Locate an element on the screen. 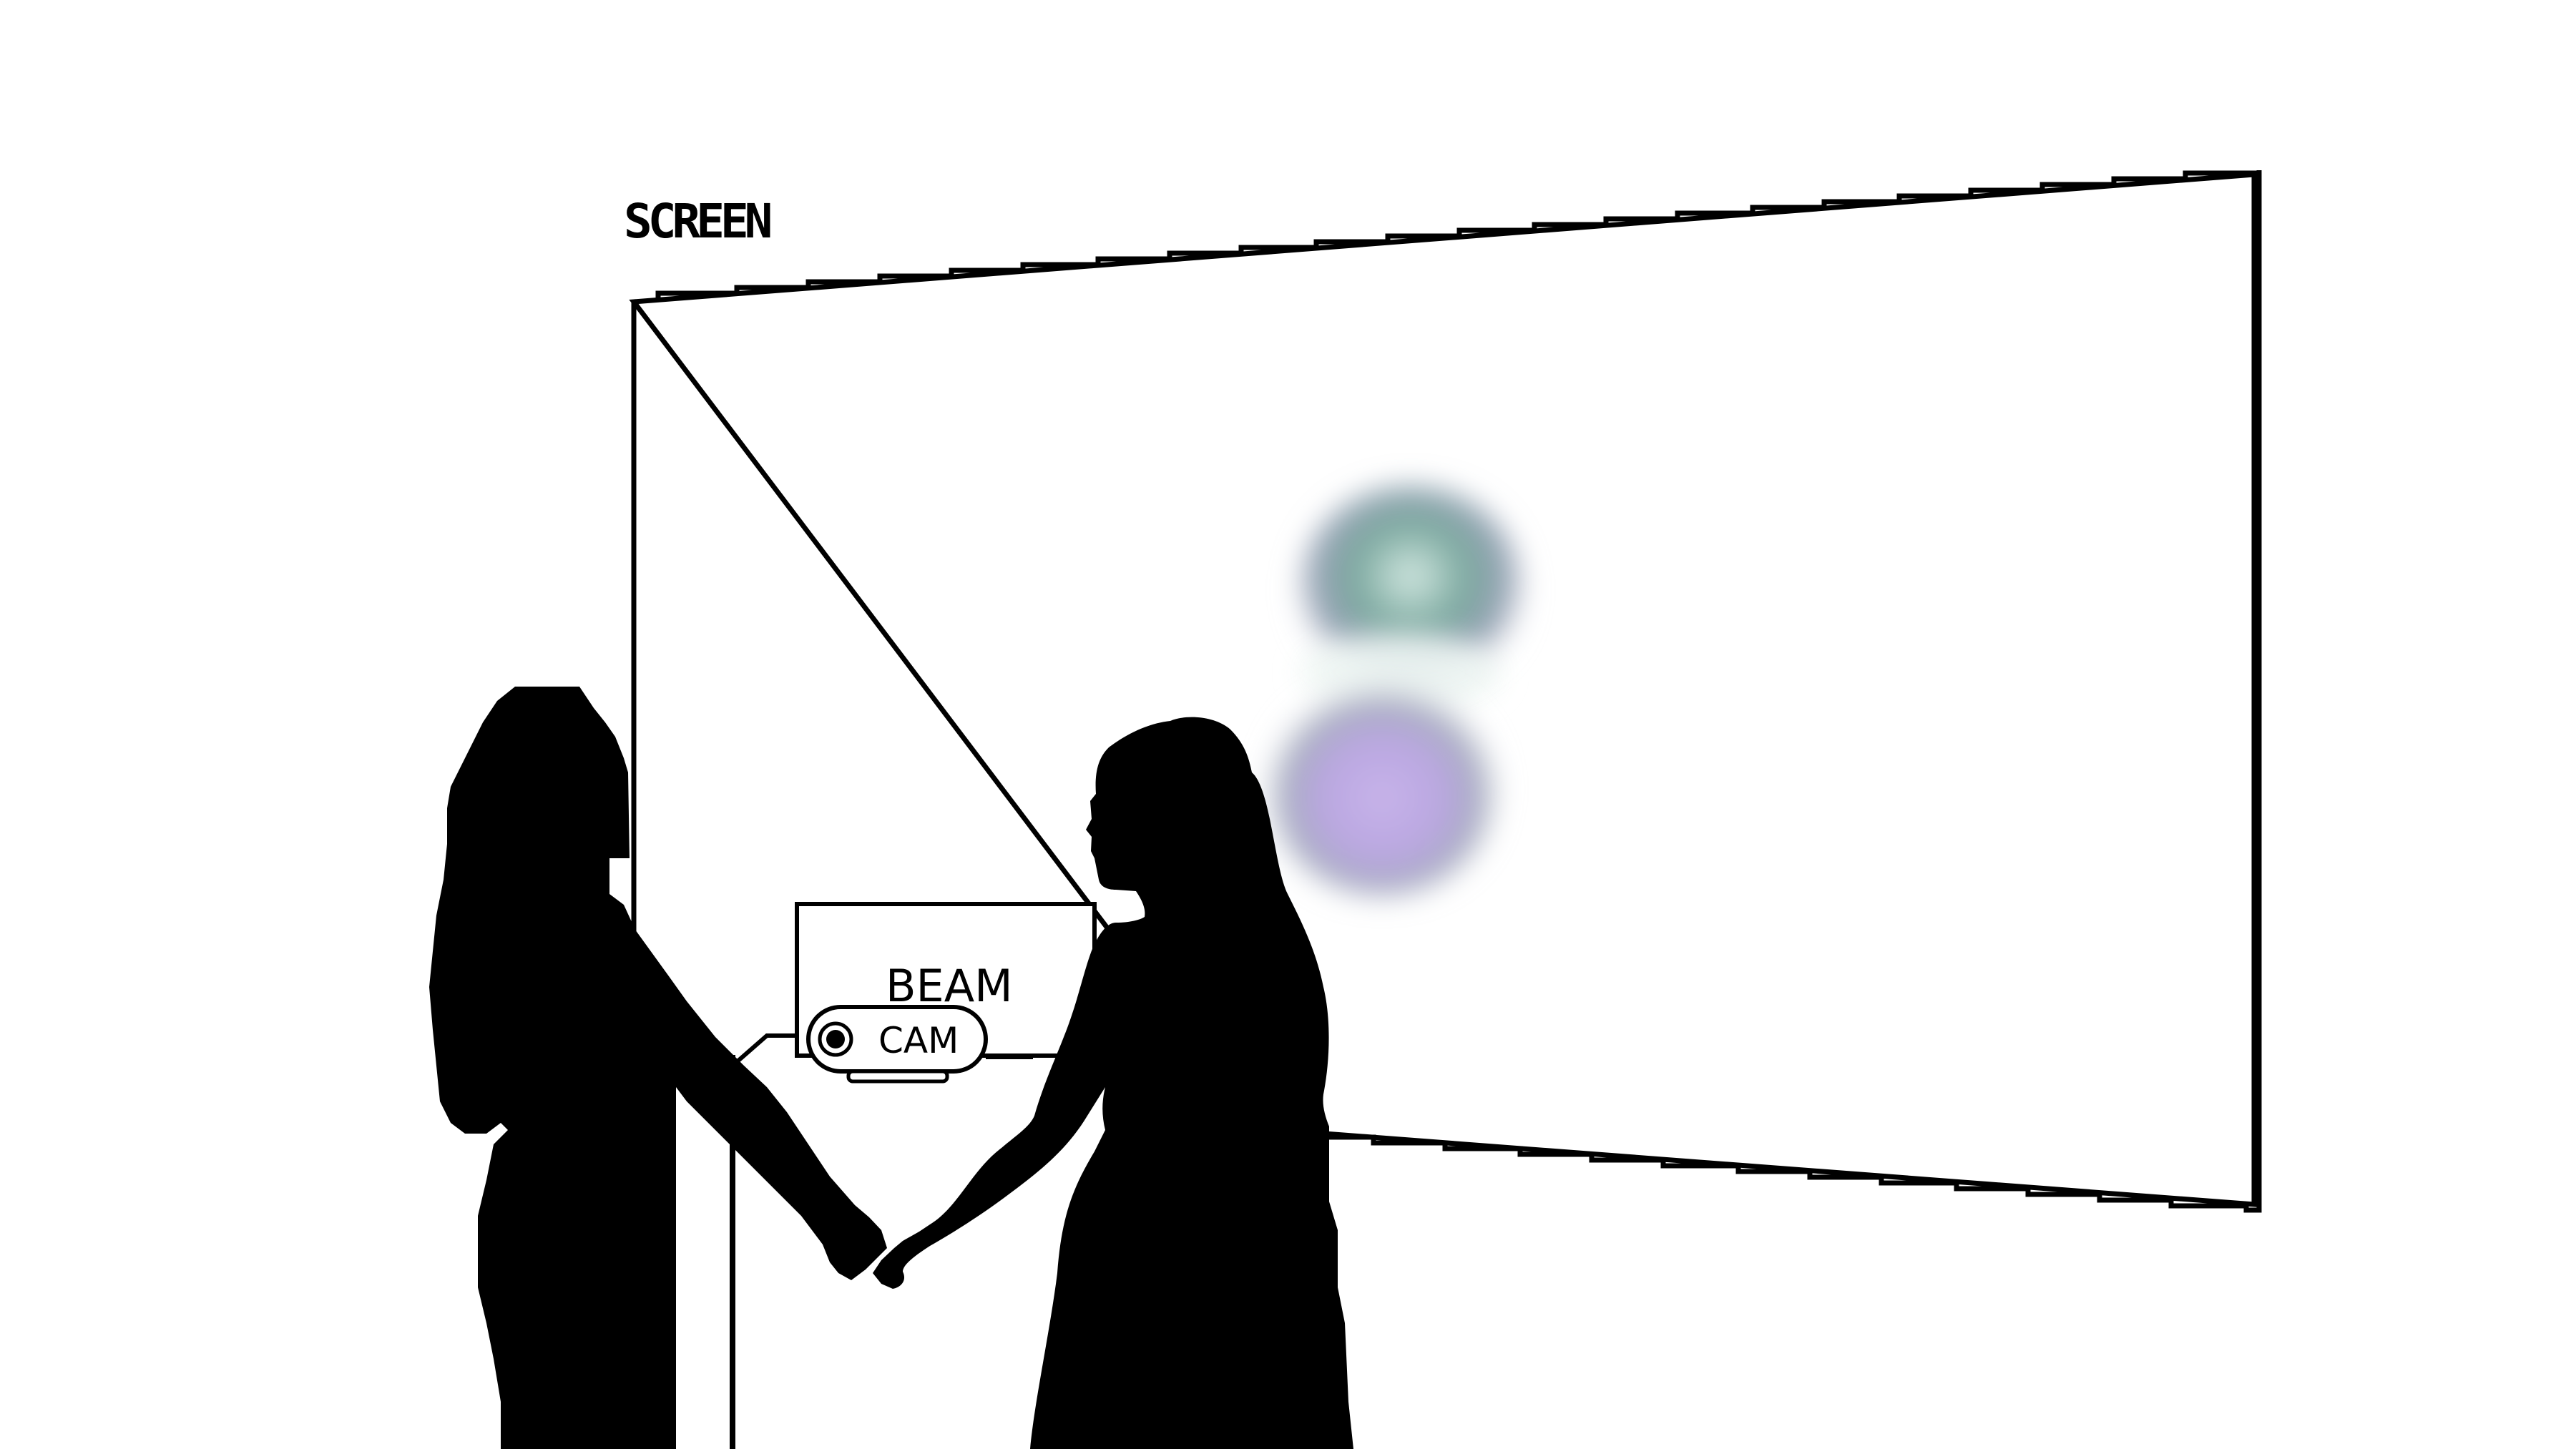 Image resolution: width=2576 pixels, height=1449 pixels. person-left-silhouette is located at coordinates (658, 1068).